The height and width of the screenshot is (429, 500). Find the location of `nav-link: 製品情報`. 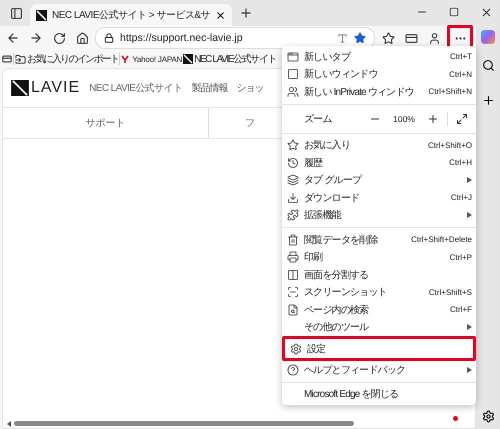

nav-link: 製品情報 is located at coordinates (209, 88).